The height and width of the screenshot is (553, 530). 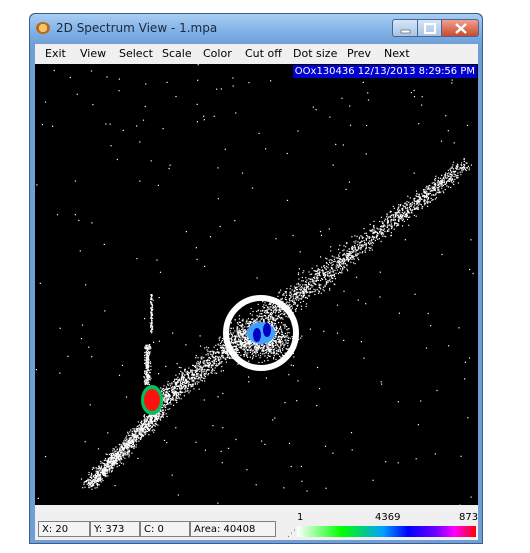 What do you see at coordinates (291, 534) in the screenshot?
I see `resize-grip-icon: ⋰` at bounding box center [291, 534].